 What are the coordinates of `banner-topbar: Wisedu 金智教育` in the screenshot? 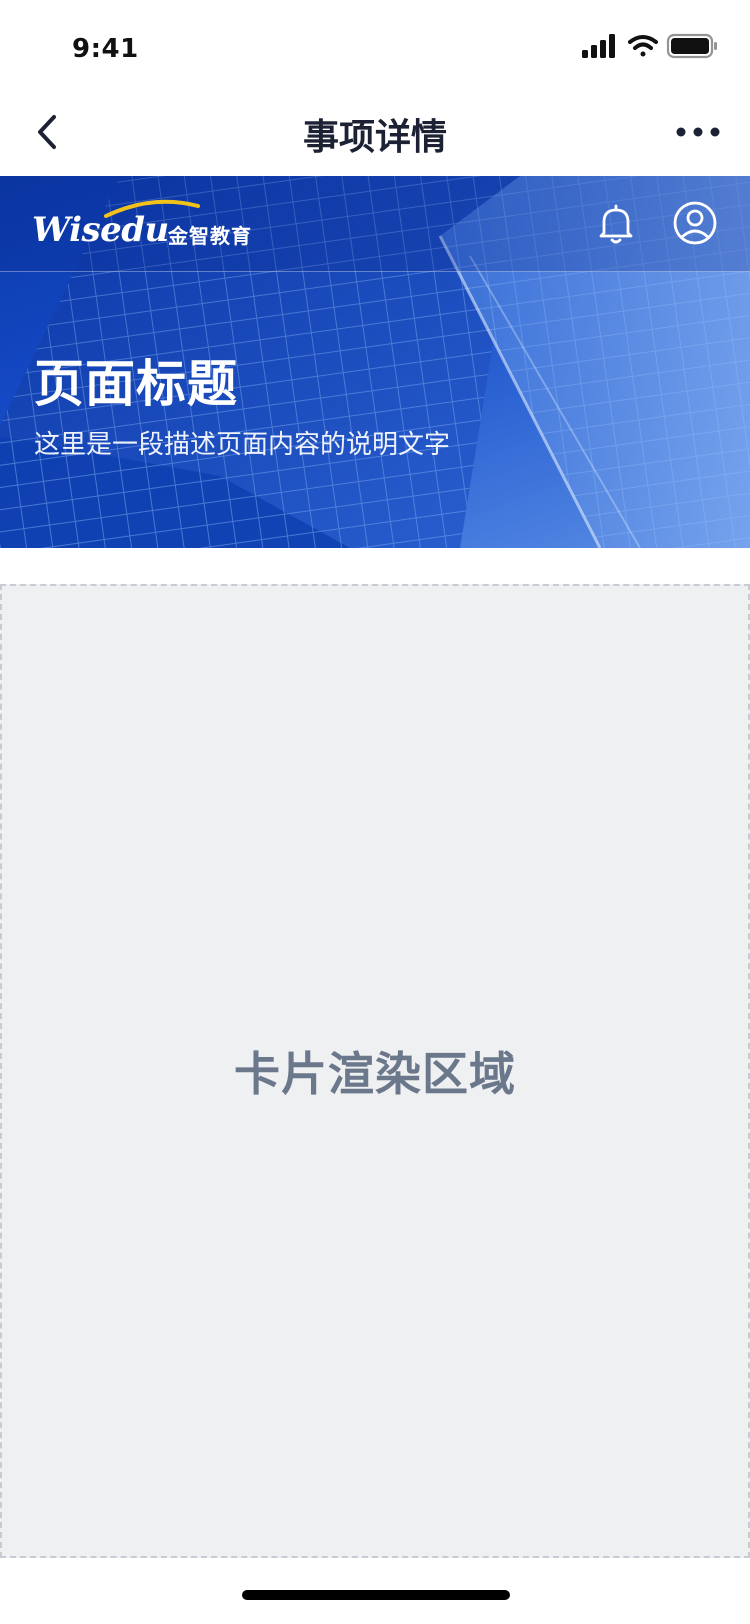 It's located at (375, 224).